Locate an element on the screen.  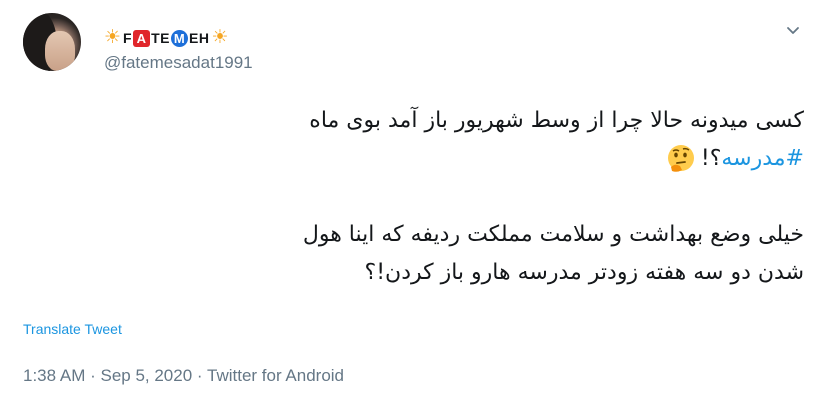
avatar is located at coordinates (52, 42).